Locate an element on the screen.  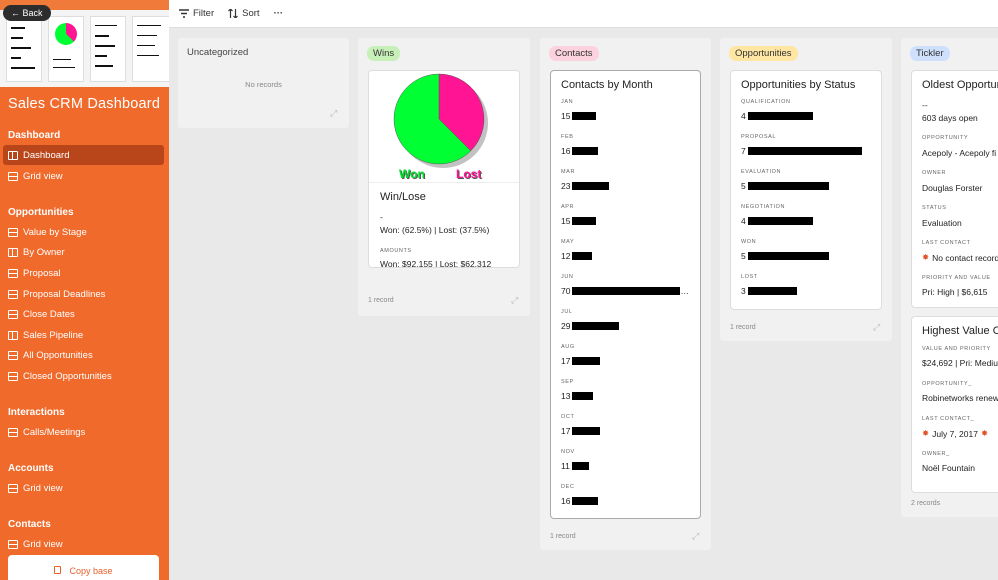
nav-calls-meetings: Calls/Meetings is located at coordinates (83, 432).